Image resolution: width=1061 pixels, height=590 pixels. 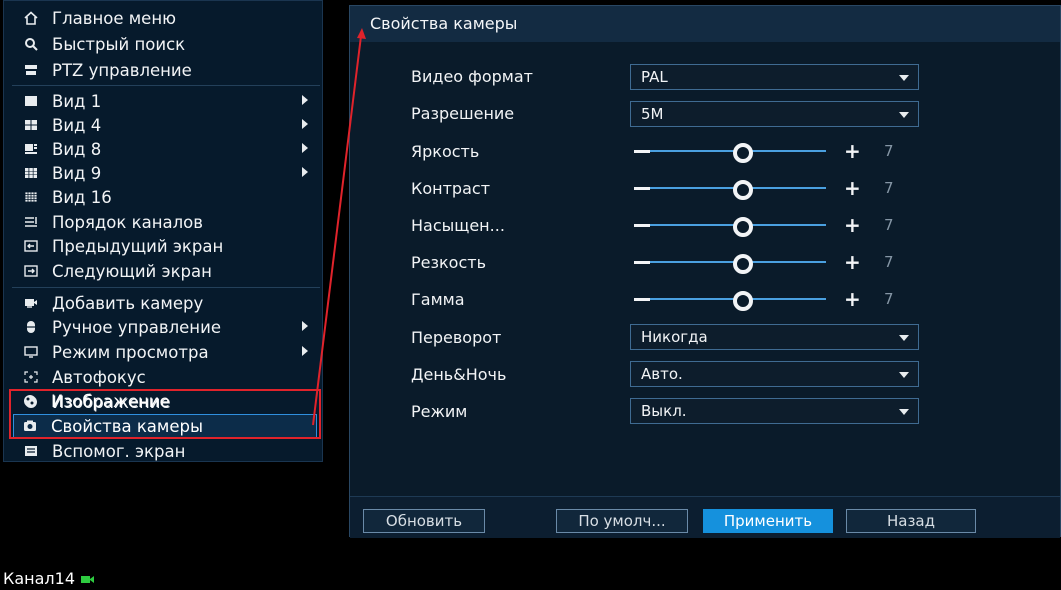 What do you see at coordinates (88, 578) in the screenshot?
I see `recording-camera-icon` at bounding box center [88, 578].